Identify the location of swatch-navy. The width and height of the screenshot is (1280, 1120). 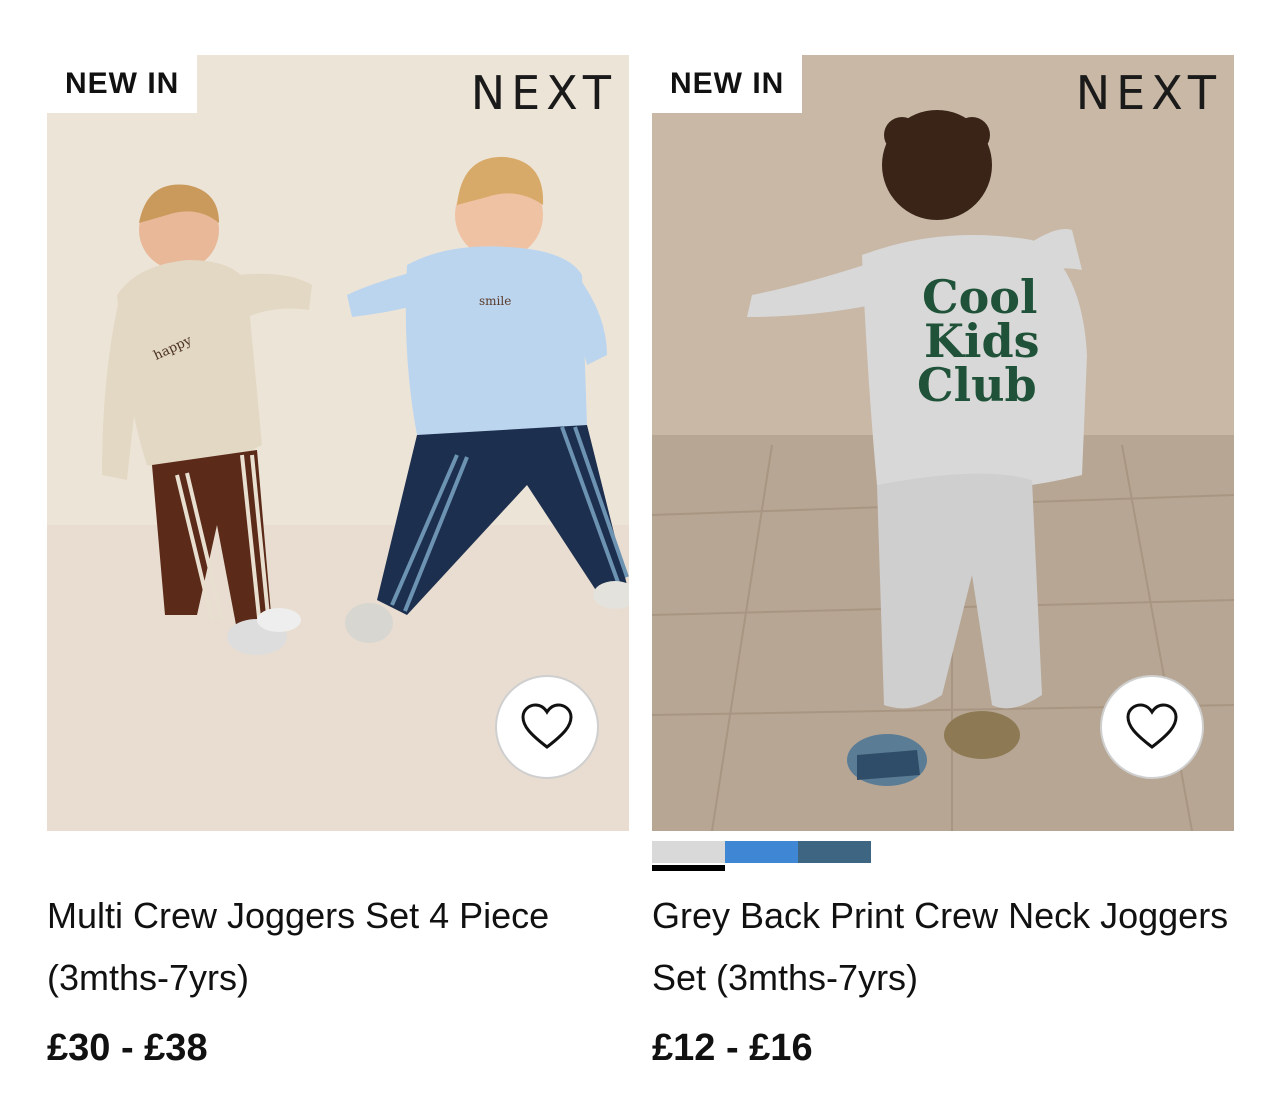
(834, 852).